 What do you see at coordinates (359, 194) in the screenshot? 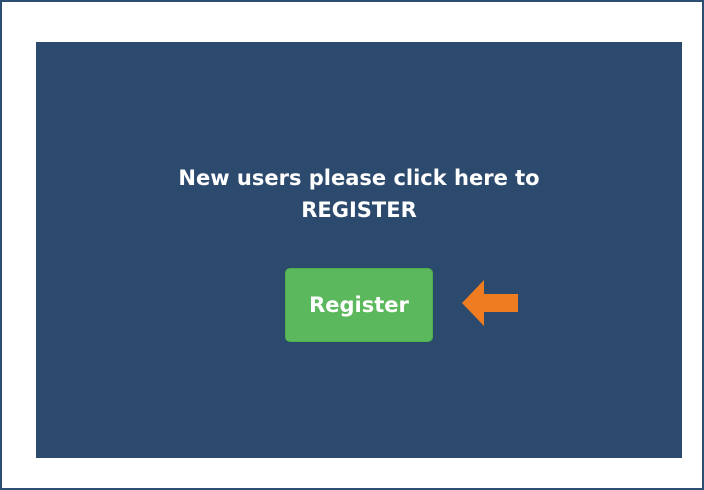
I see `register-message: New users please click here to REGISTER` at bounding box center [359, 194].